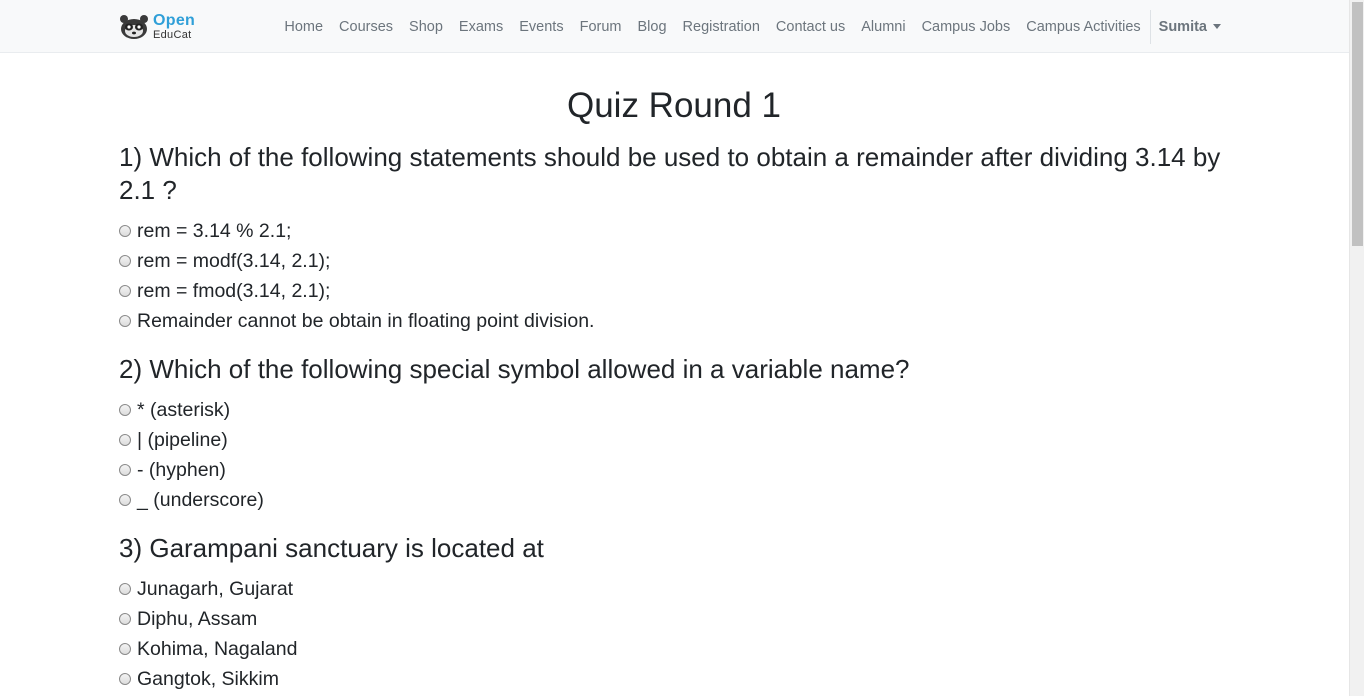 This screenshot has width=1364, height=696. What do you see at coordinates (172, 35) in the screenshot?
I see `brand-educat: EduCat` at bounding box center [172, 35].